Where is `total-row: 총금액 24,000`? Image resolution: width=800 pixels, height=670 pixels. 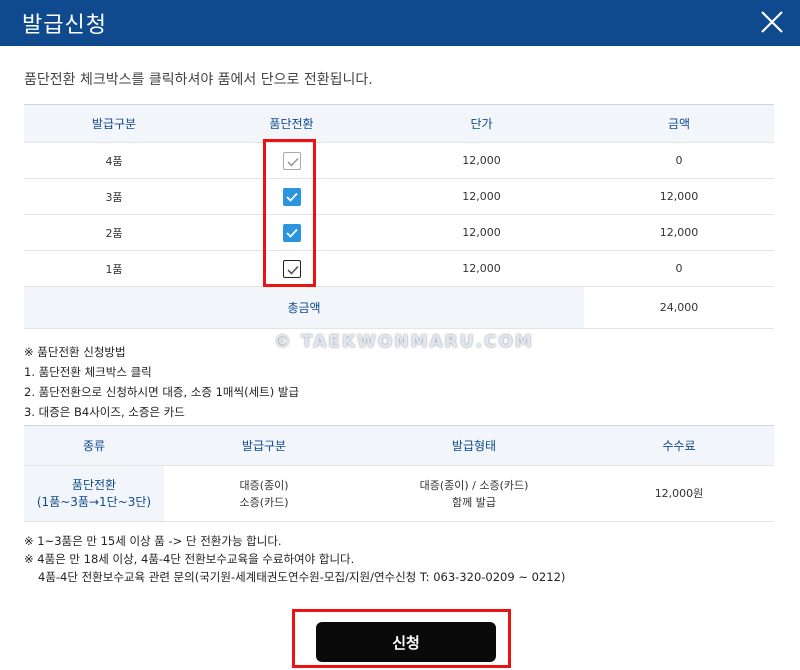
total-row: 총금액 24,000 is located at coordinates (399, 307).